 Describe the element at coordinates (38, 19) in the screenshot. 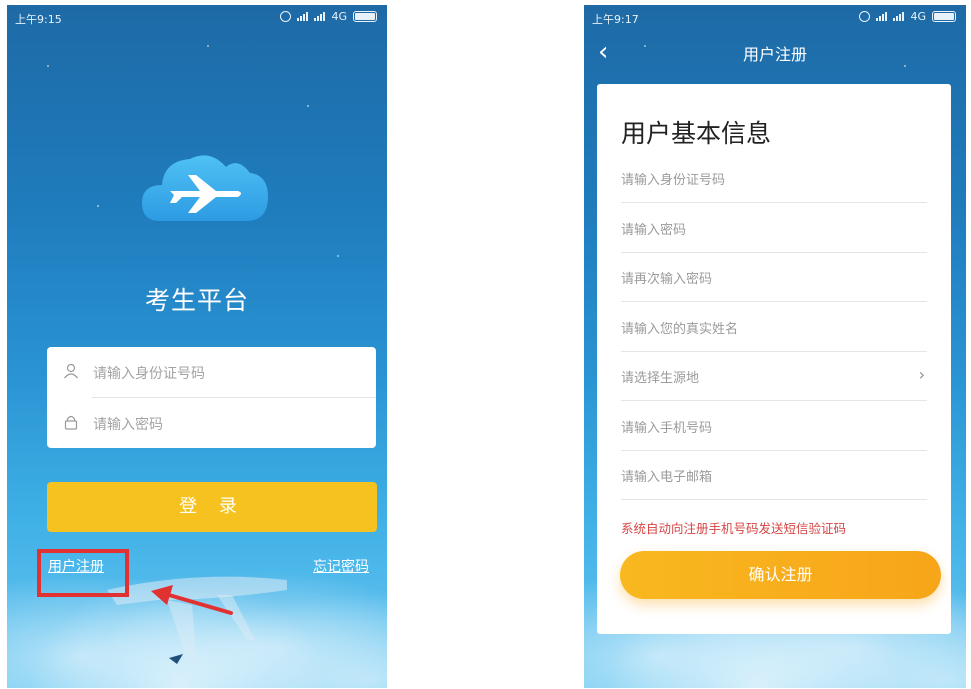

I see `status-time: 上午9:15` at that location.